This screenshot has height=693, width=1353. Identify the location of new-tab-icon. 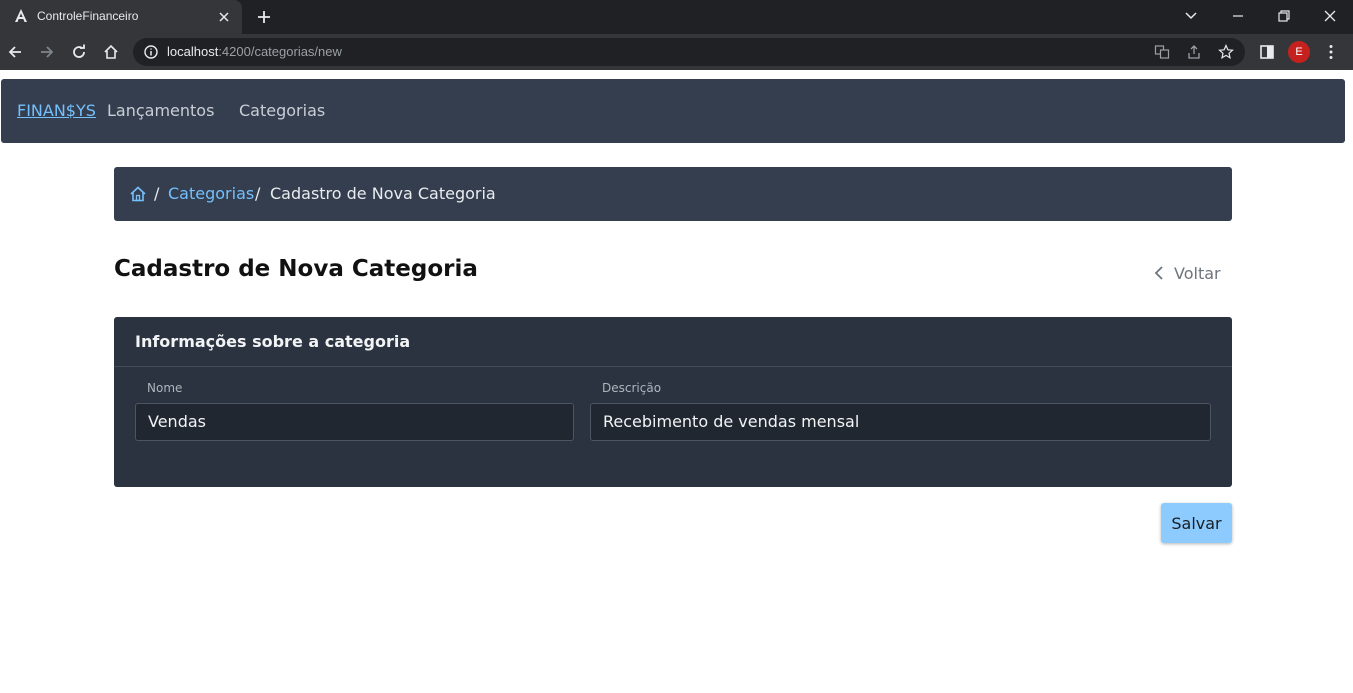
(264, 17).